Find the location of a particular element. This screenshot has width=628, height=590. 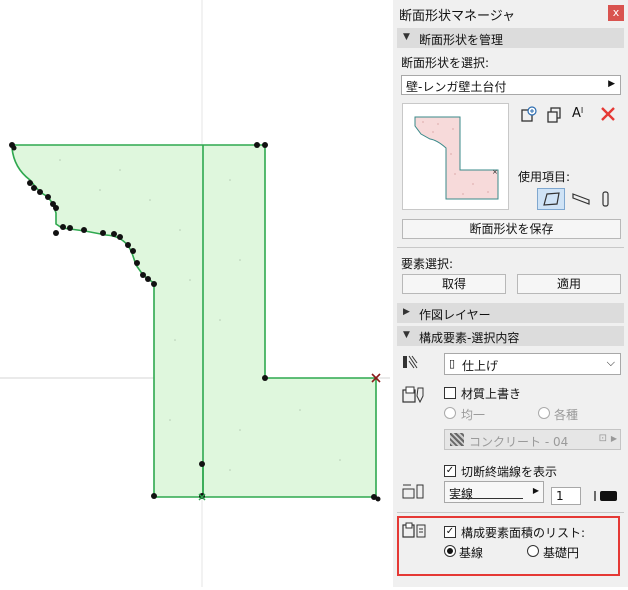

rename-profile-icon: AI is located at coordinates (582, 115).